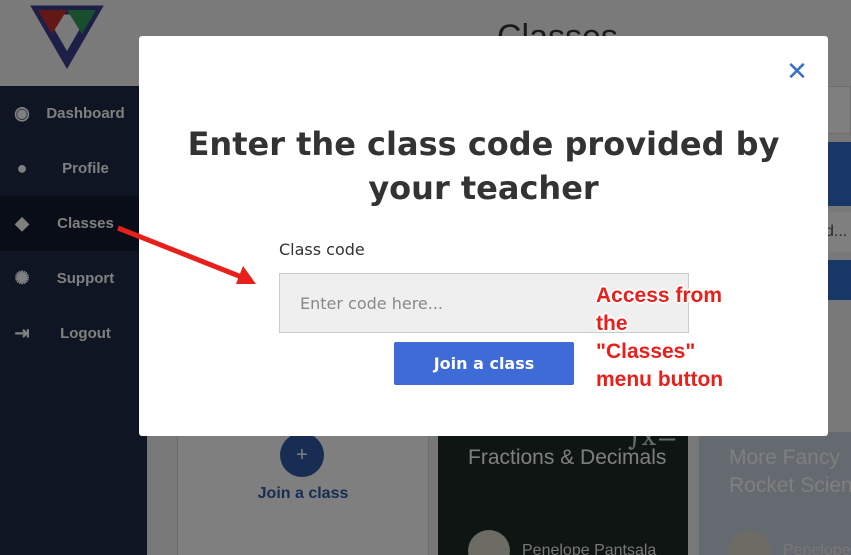 The image size is (851, 555). Describe the element at coordinates (797, 71) in the screenshot. I see `close-icon: ✕` at that location.